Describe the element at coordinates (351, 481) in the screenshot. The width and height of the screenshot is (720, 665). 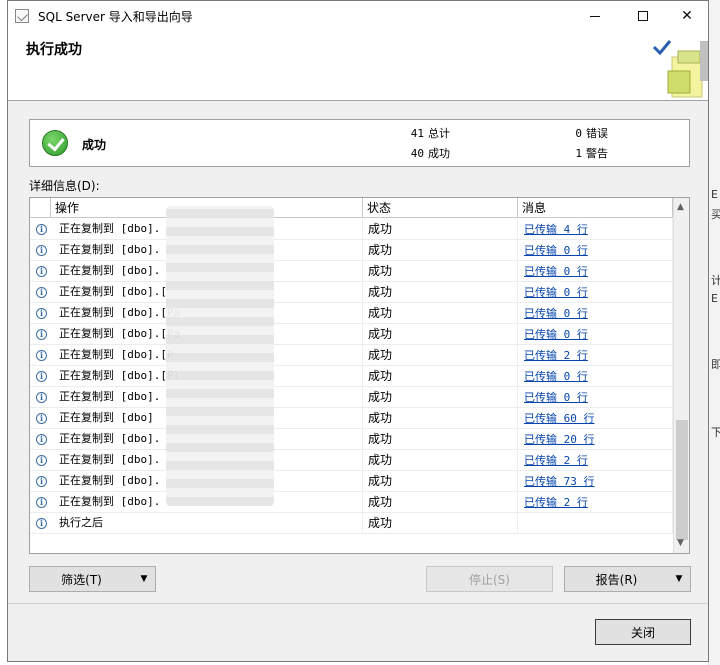
I see `table-row: i 正在复制到 [dbo]. 成功 已传输 73 行` at that location.